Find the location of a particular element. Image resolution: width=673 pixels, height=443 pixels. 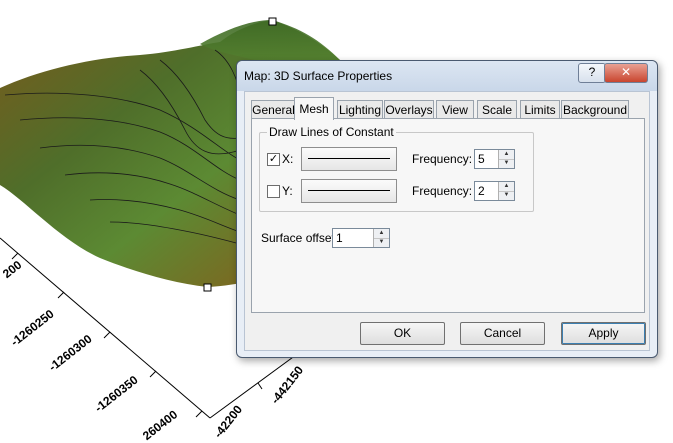

x-frequency-label: Frequency: is located at coordinates (442, 159).